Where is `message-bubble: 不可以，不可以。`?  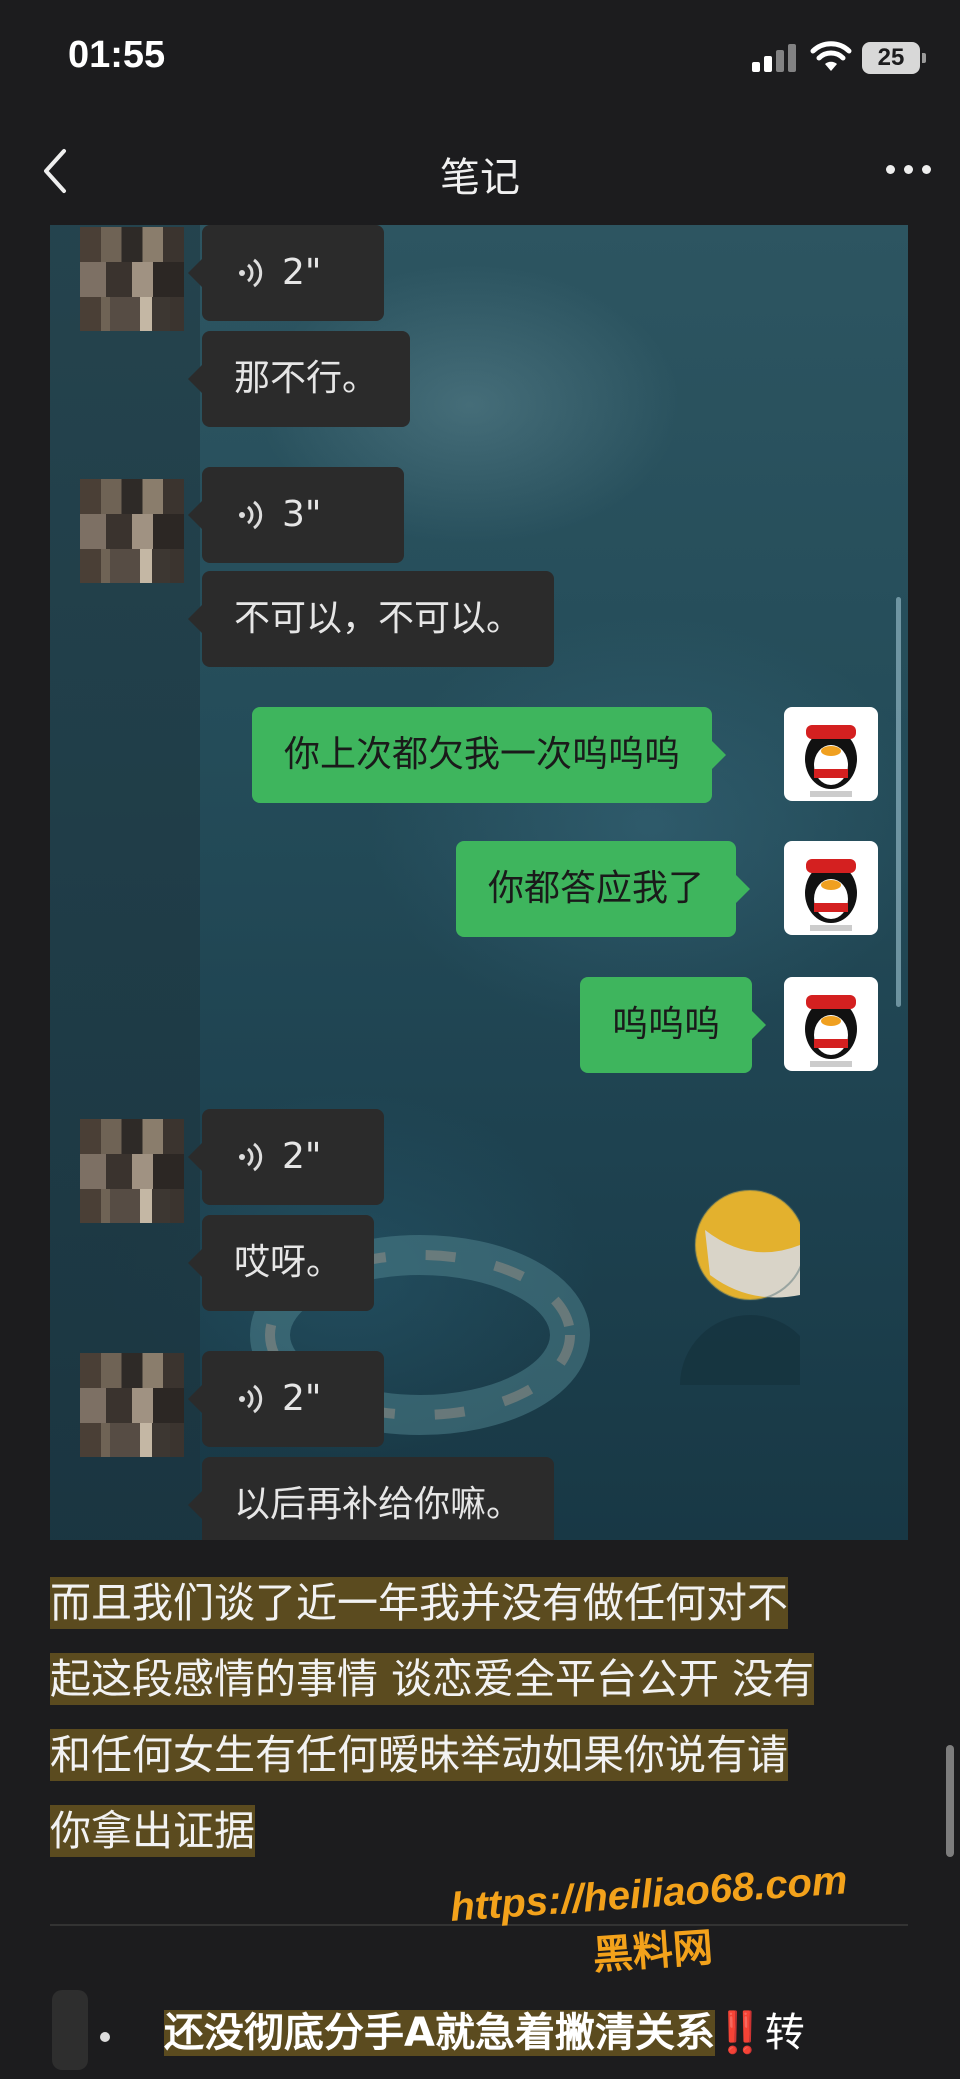
message-bubble: 不可以，不可以。 is located at coordinates (371, 619).